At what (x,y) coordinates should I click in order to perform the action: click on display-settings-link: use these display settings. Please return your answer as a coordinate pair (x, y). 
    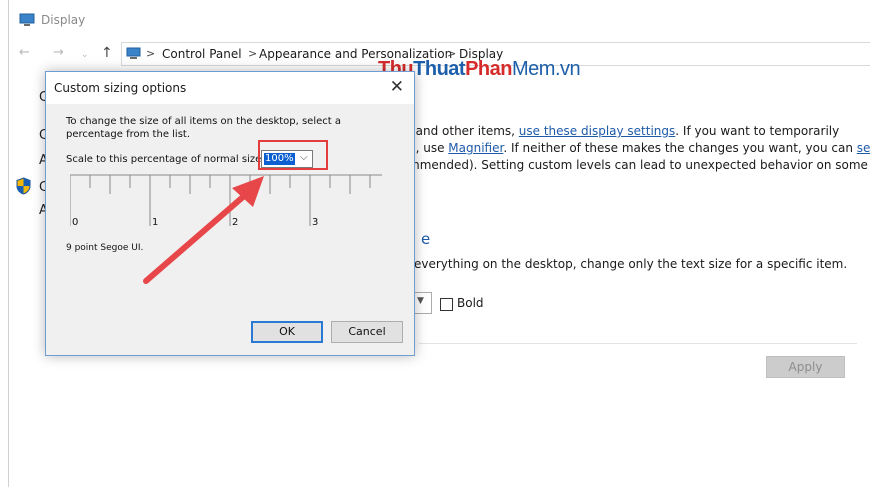
    Looking at the image, I should click on (597, 131).